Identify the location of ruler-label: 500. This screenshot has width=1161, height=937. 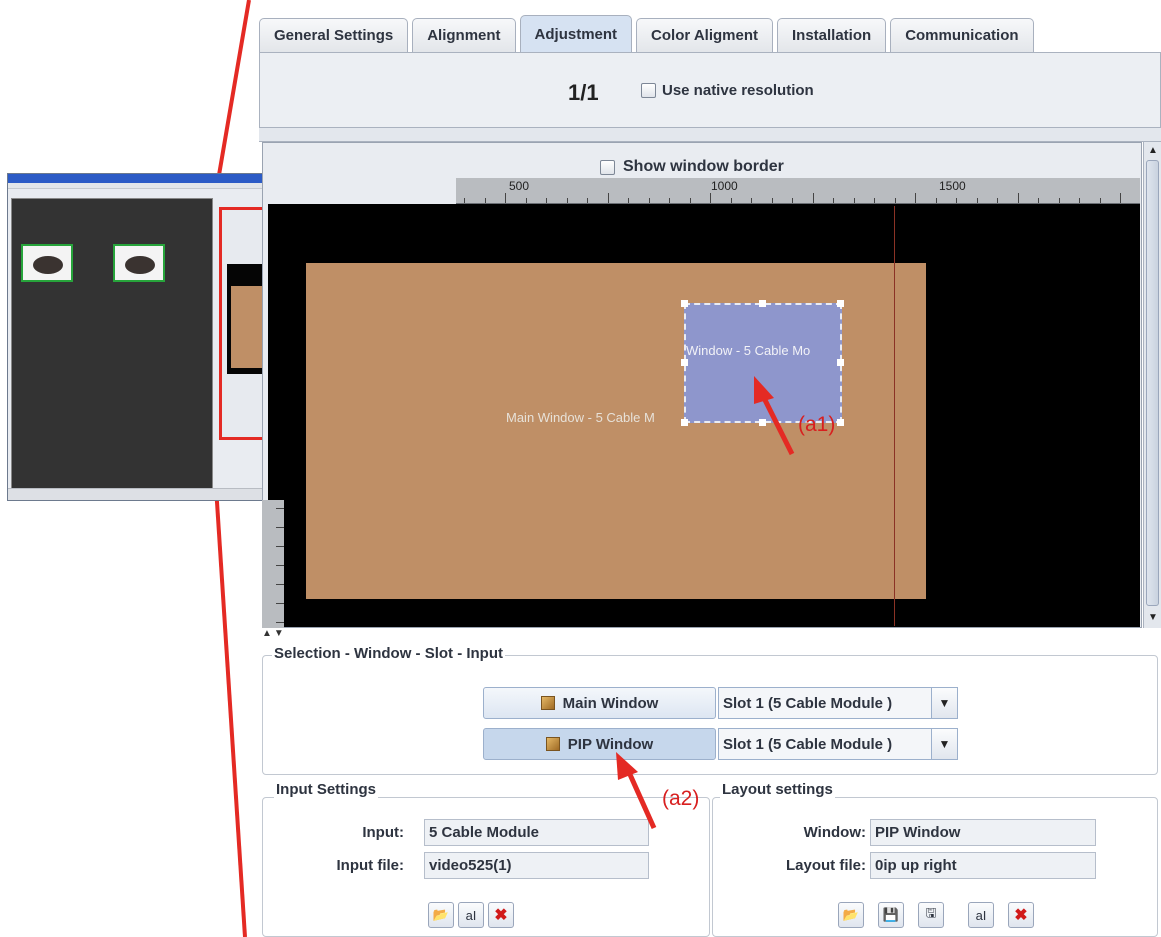
(519, 186).